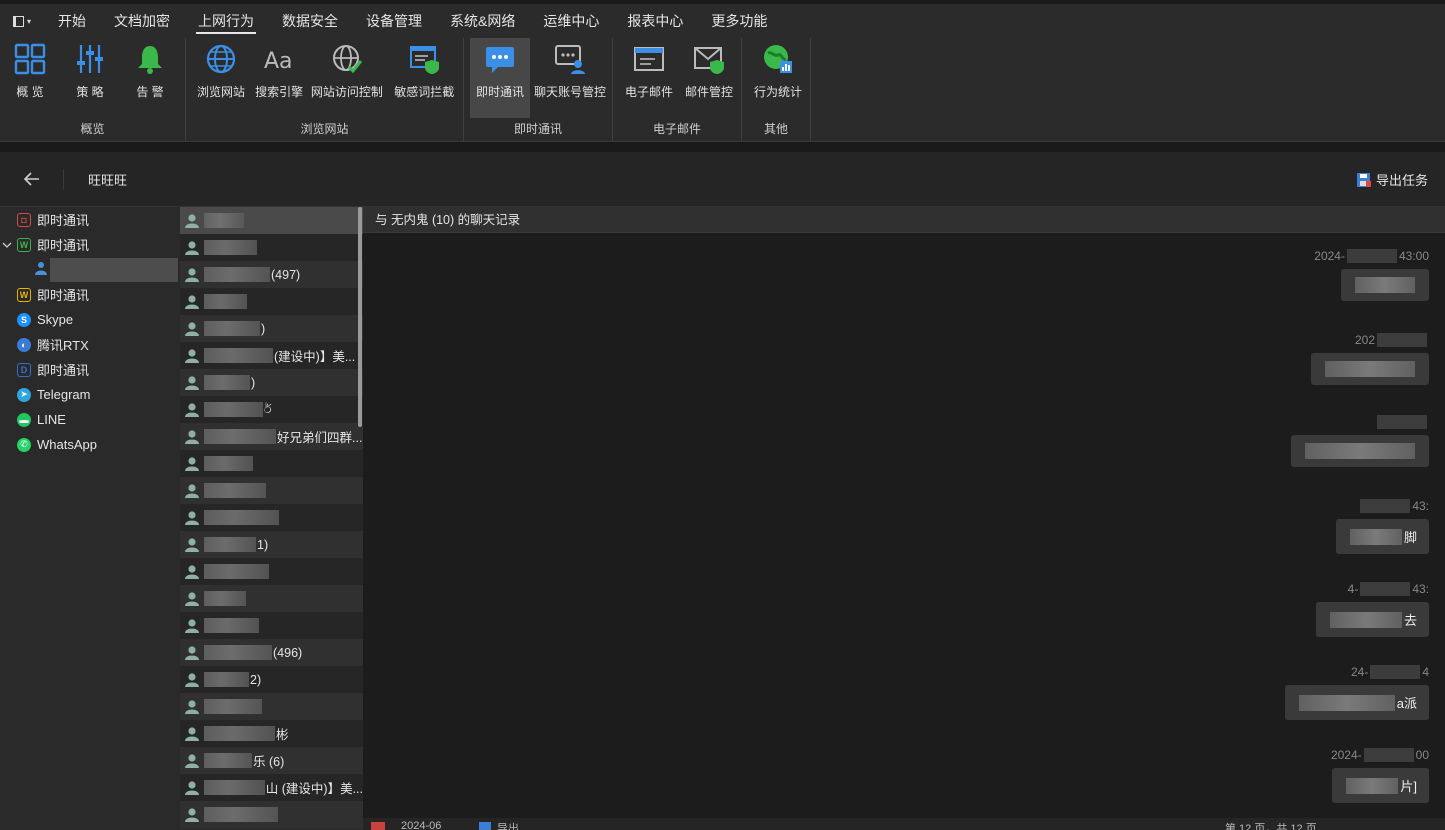  What do you see at coordinates (1356, 702) in the screenshot?
I see `message-bubble: a派` at bounding box center [1356, 702].